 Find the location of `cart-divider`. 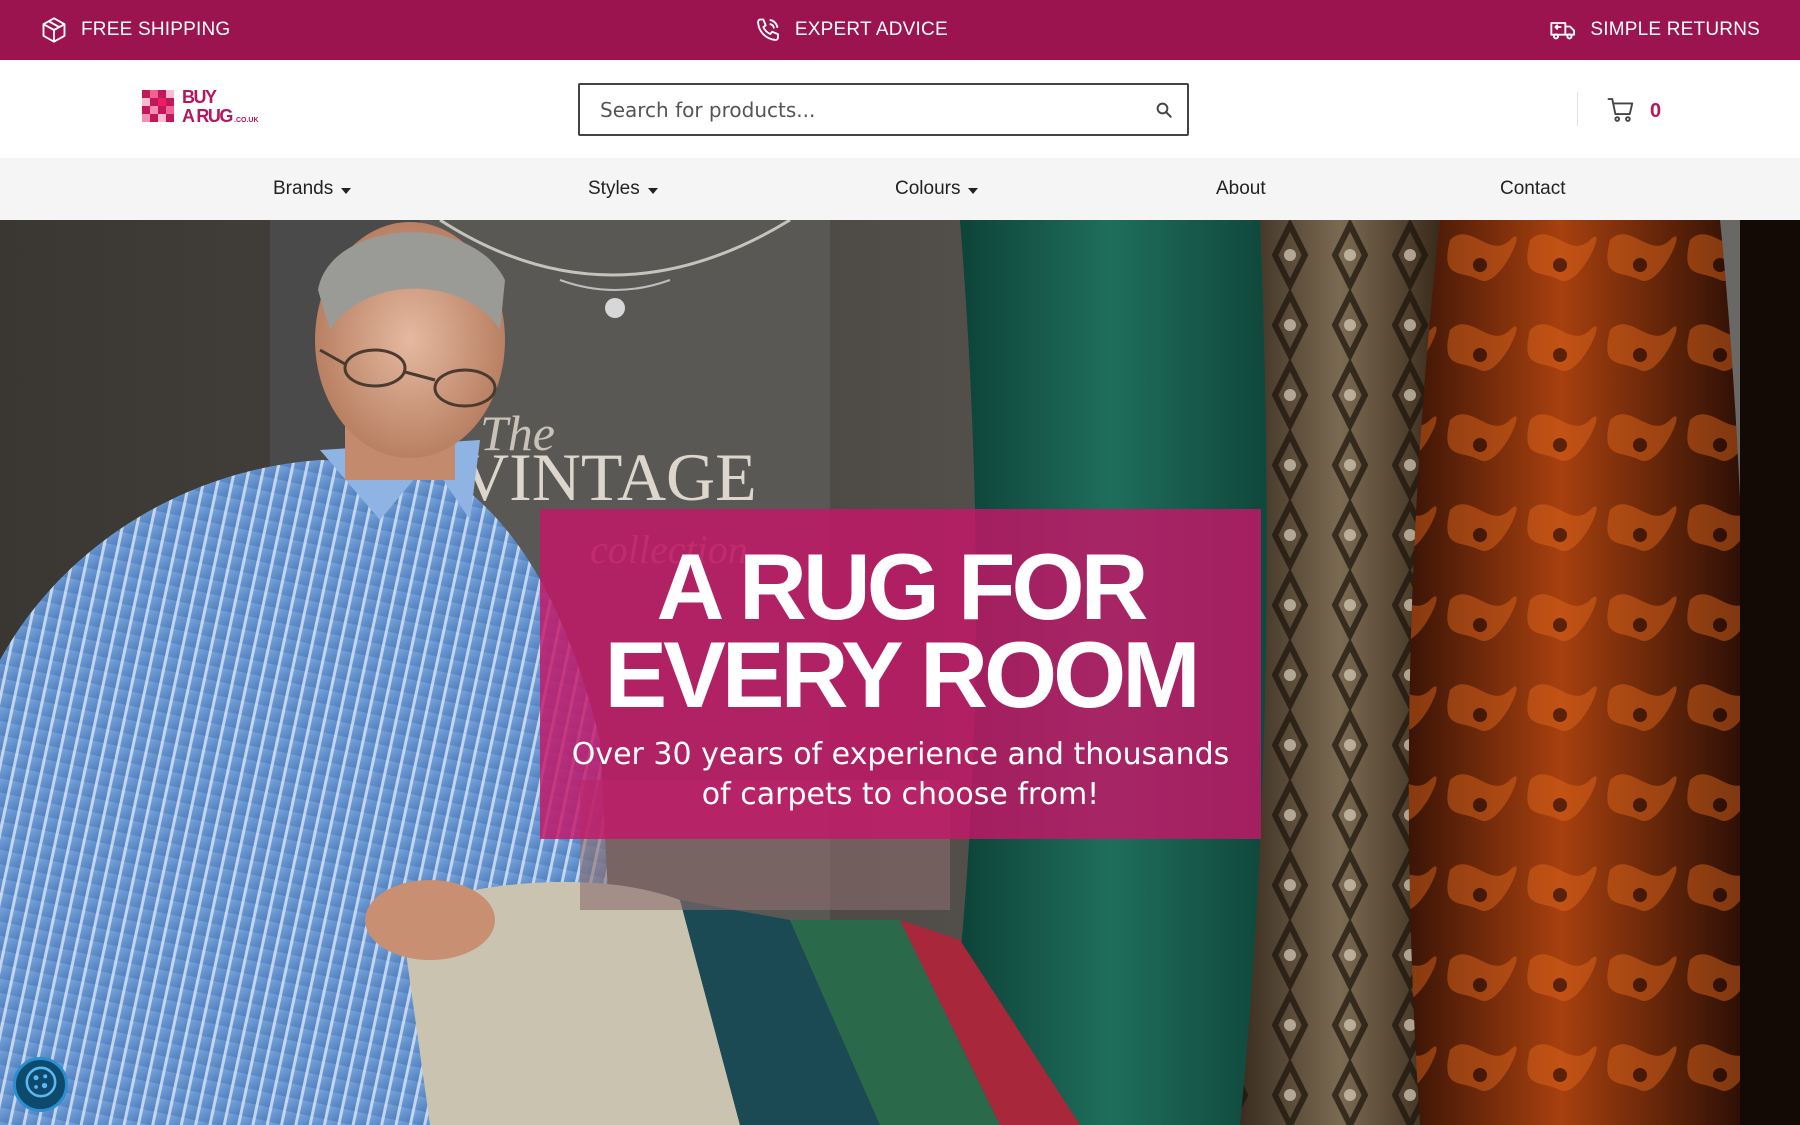

cart-divider is located at coordinates (1577, 109).